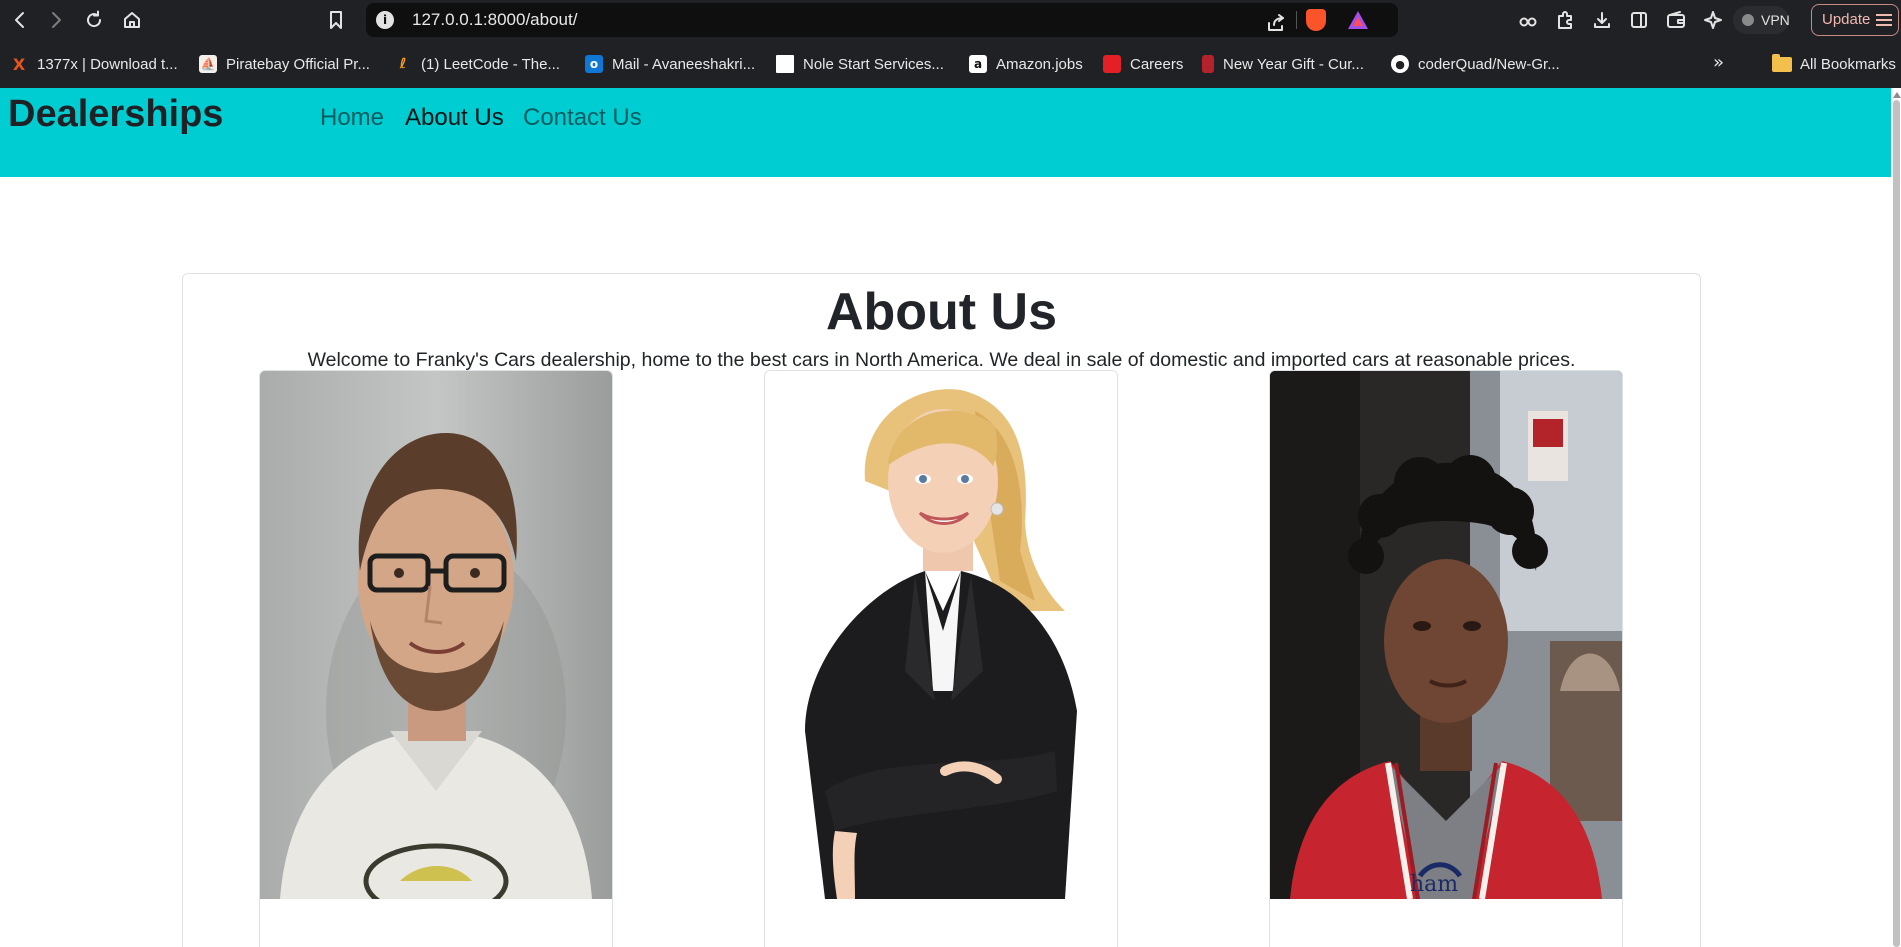  I want to click on nav-home-link: Home, so click(352, 118).